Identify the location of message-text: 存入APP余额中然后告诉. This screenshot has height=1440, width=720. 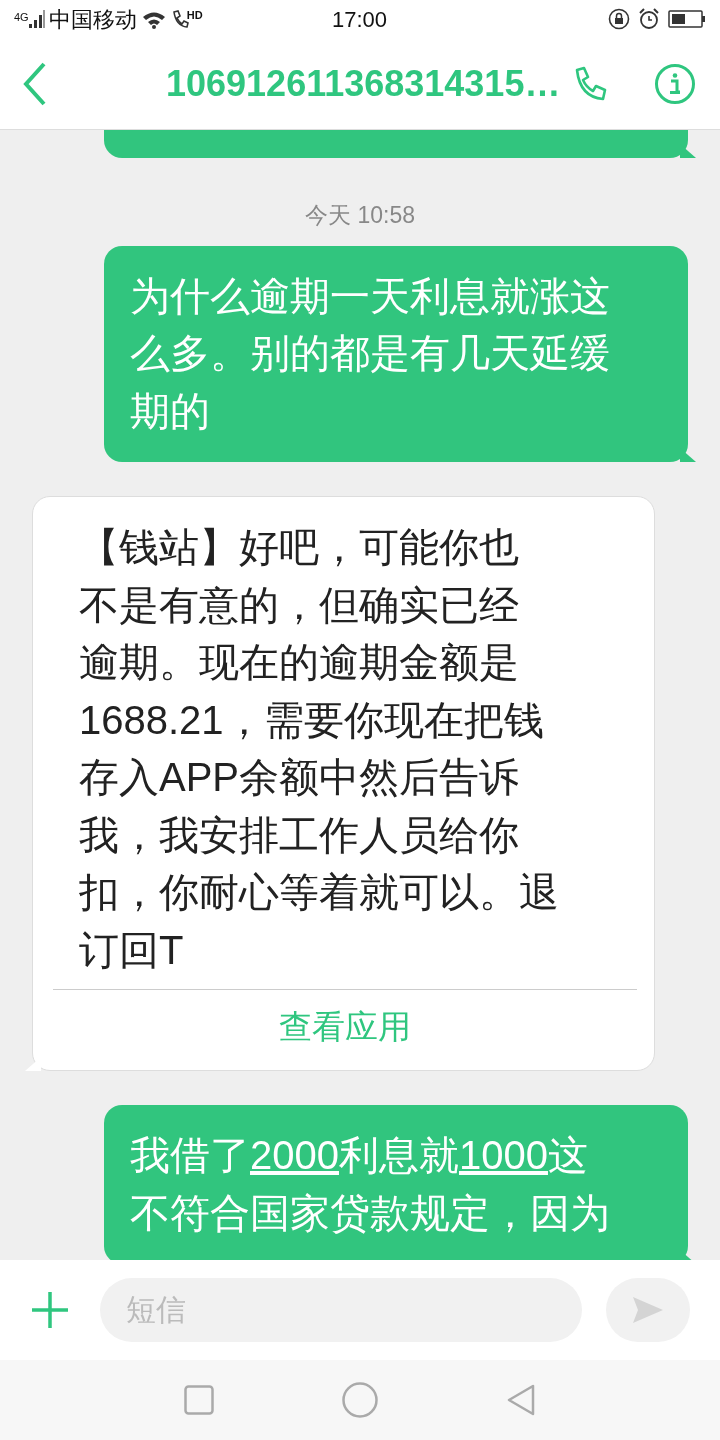
(300, 777).